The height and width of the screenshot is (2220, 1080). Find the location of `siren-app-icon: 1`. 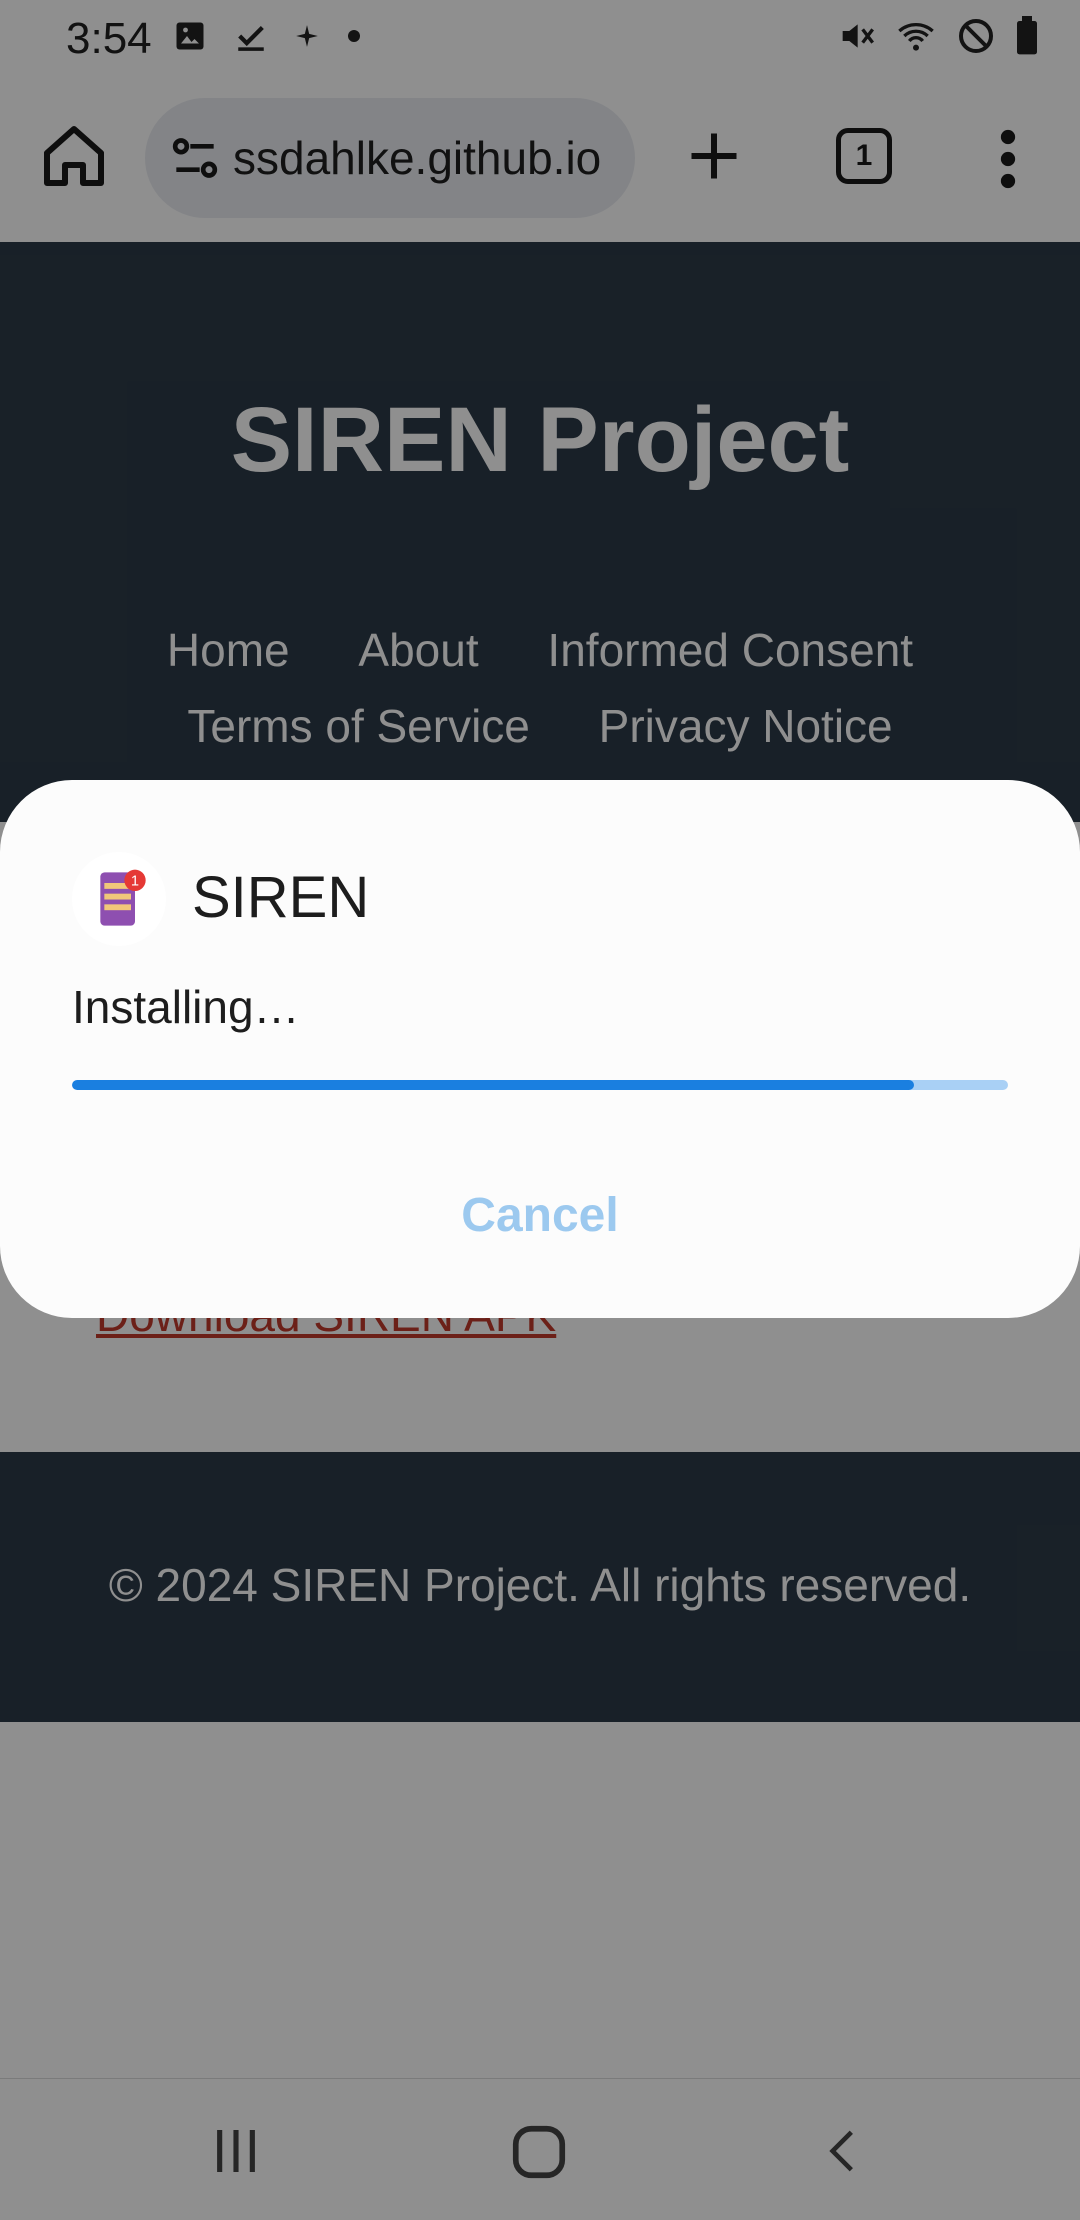

siren-app-icon: 1 is located at coordinates (123, 897).